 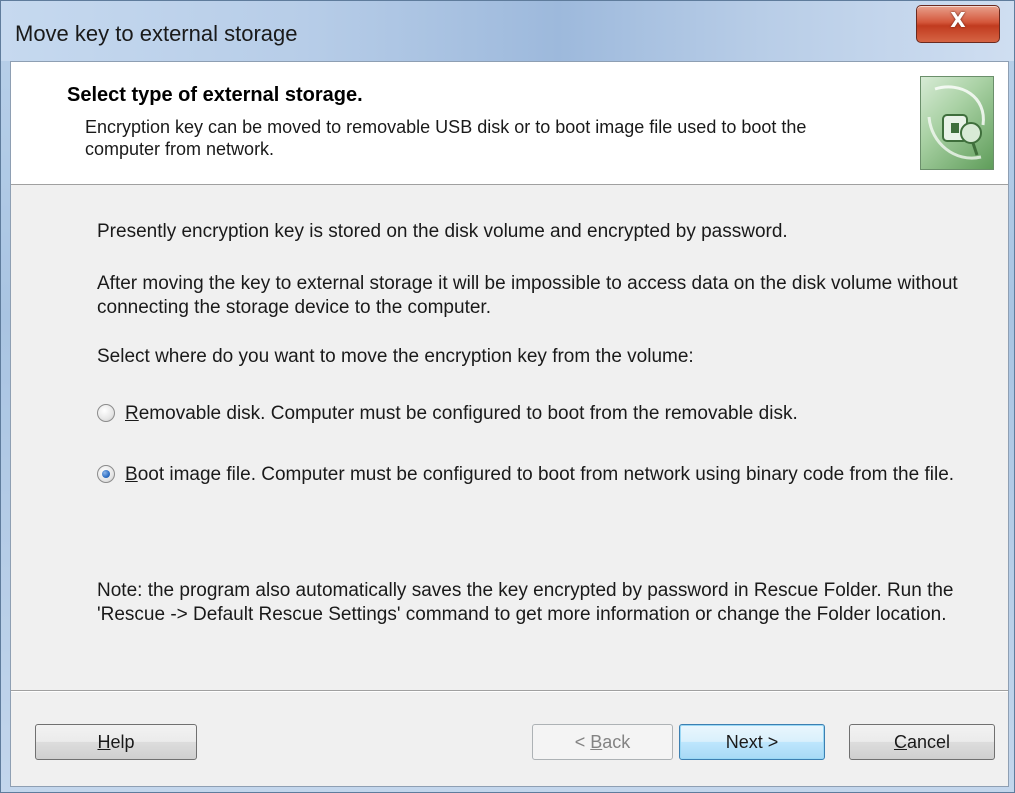 I want to click on radio-selected-dot, so click(x=106, y=474).